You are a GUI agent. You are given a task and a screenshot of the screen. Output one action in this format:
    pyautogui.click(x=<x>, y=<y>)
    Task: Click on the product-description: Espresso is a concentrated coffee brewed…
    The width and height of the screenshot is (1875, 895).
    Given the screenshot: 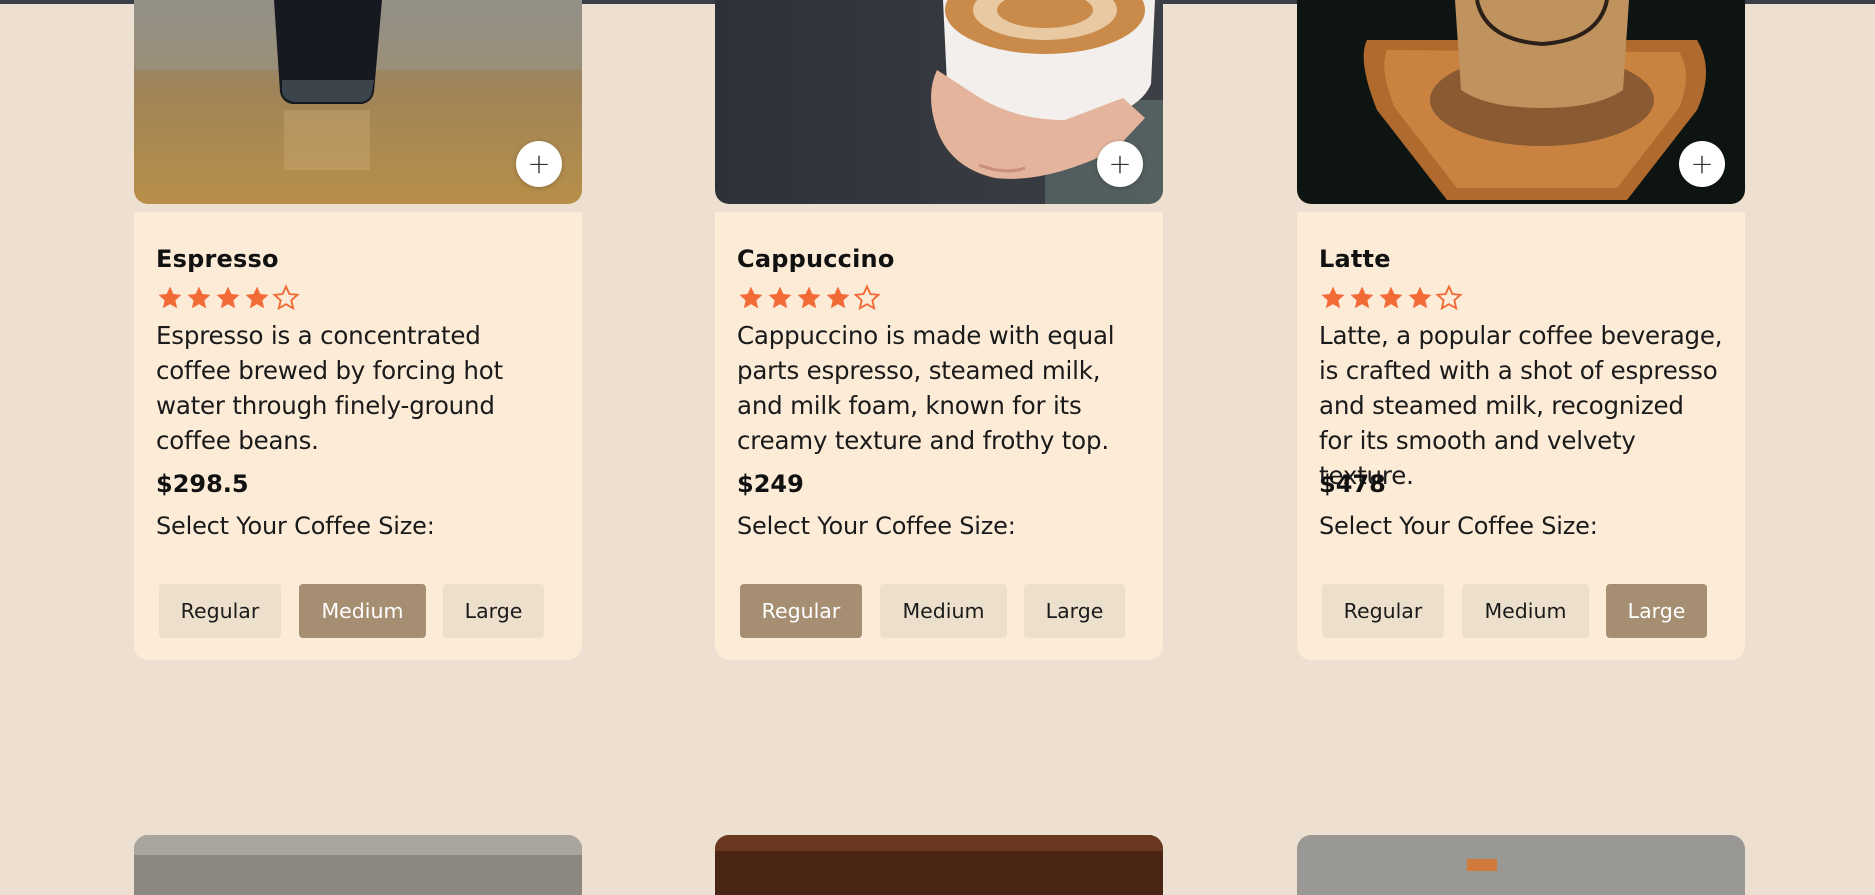 What is the action you would take?
    pyautogui.click(x=329, y=388)
    